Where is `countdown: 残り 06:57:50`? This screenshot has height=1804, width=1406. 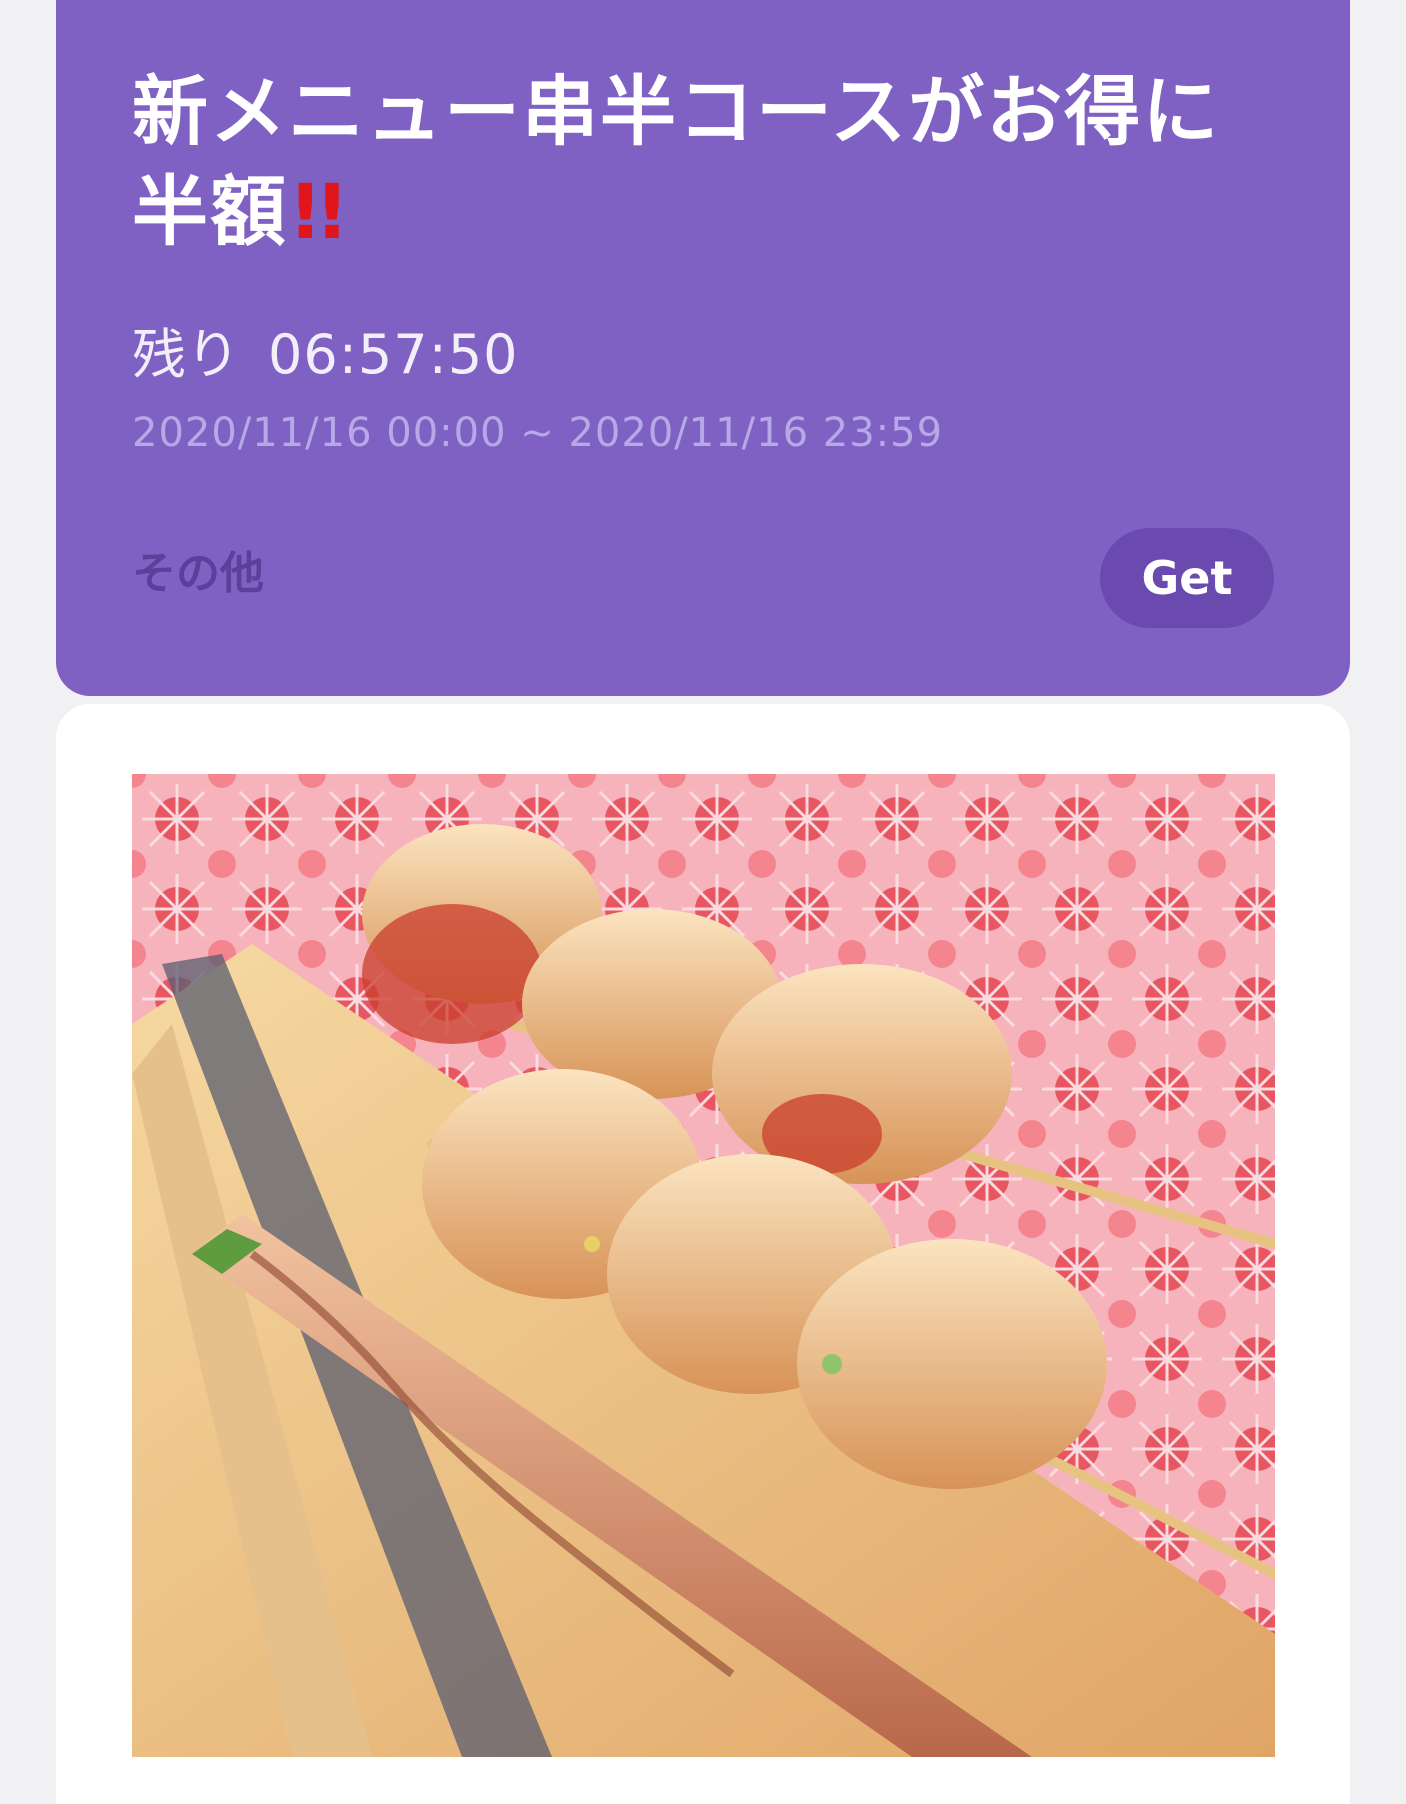
countdown: 残り 06:57:50 is located at coordinates (325, 355).